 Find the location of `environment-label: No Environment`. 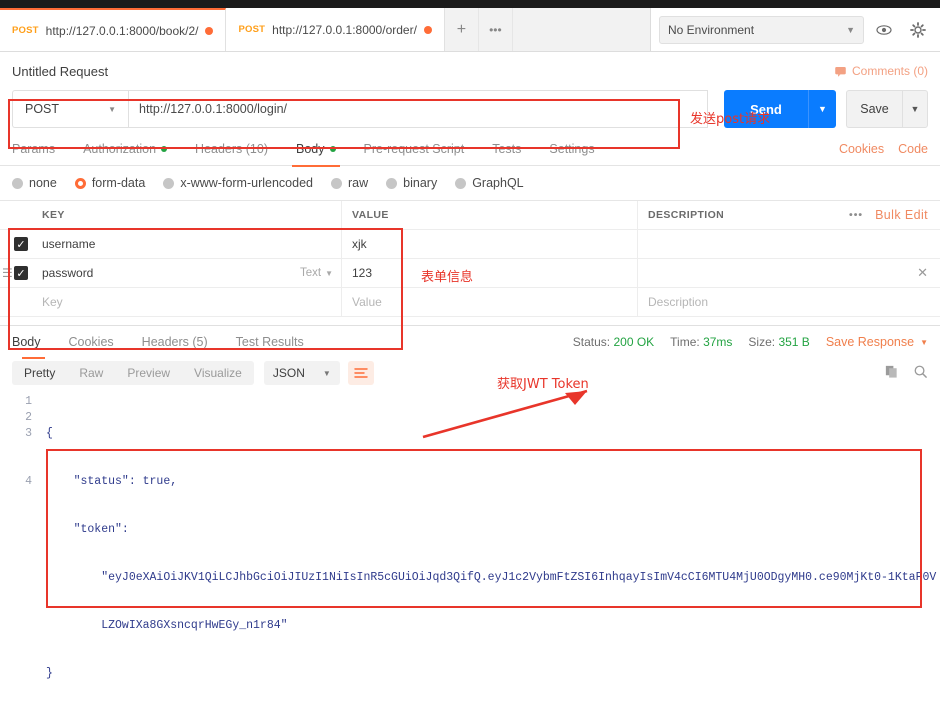

environment-label: No Environment is located at coordinates (711, 29).